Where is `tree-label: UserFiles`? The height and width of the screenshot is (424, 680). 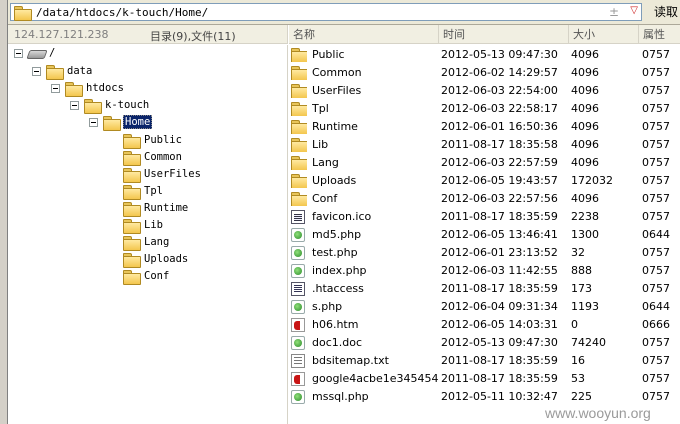 tree-label: UserFiles is located at coordinates (172, 174).